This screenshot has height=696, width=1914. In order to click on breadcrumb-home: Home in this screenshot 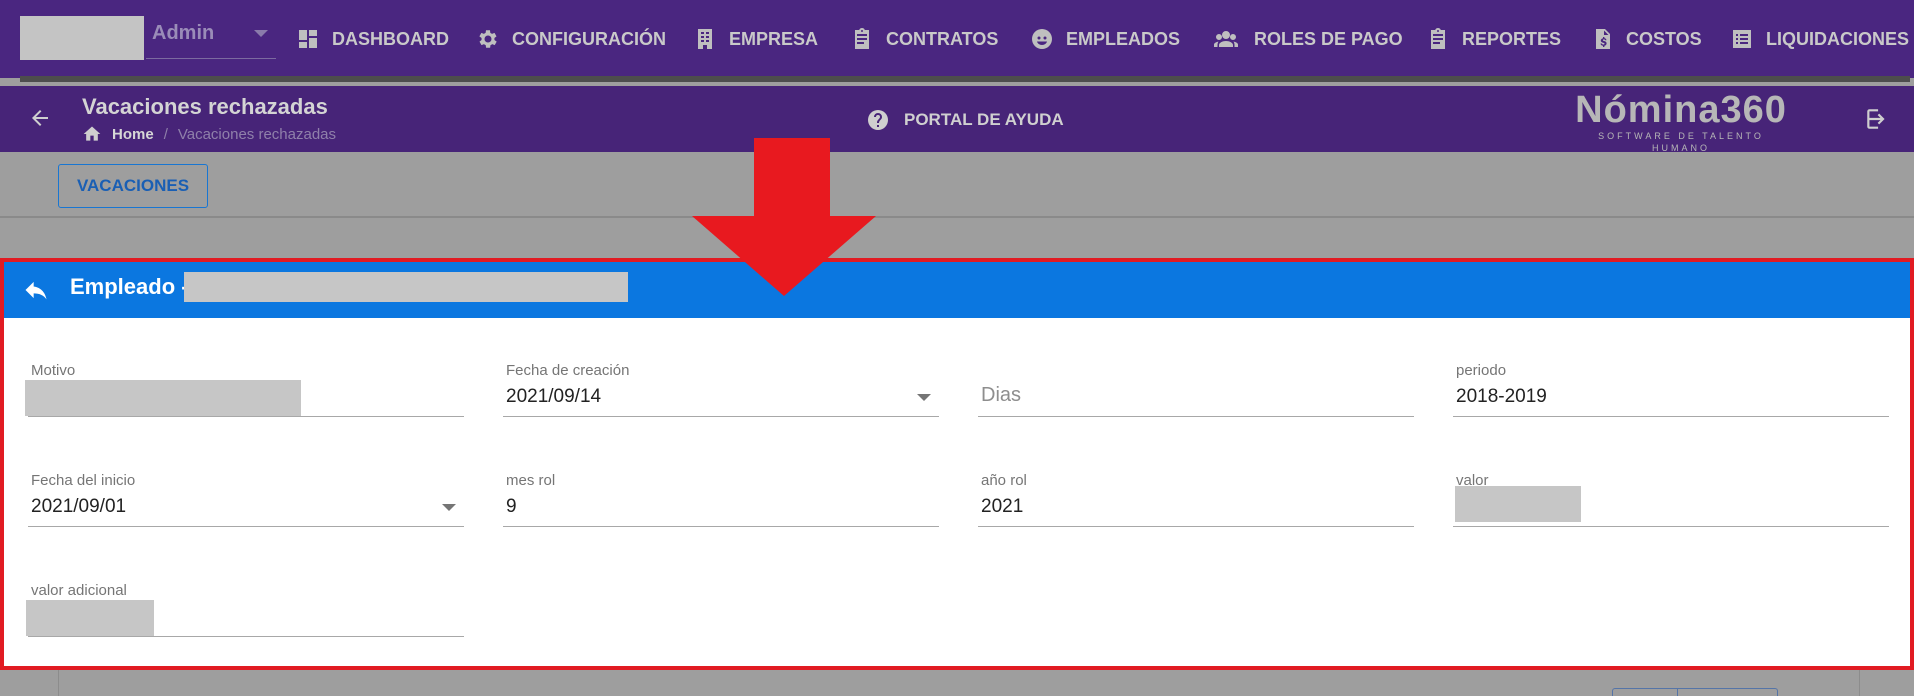, I will do `click(133, 134)`.